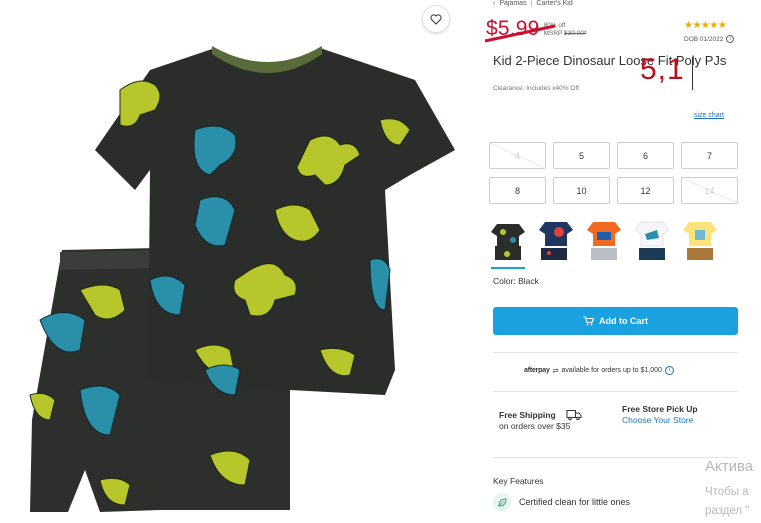  I want to click on swatch-orange-truck-icon, so click(604, 241).